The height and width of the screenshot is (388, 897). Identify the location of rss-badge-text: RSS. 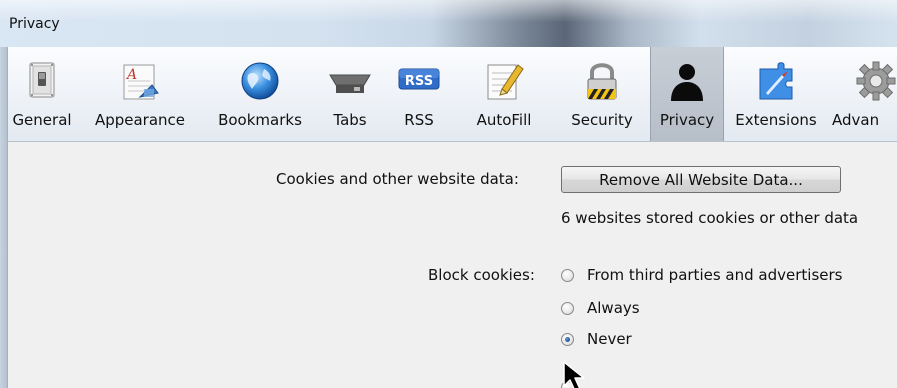
(419, 81).